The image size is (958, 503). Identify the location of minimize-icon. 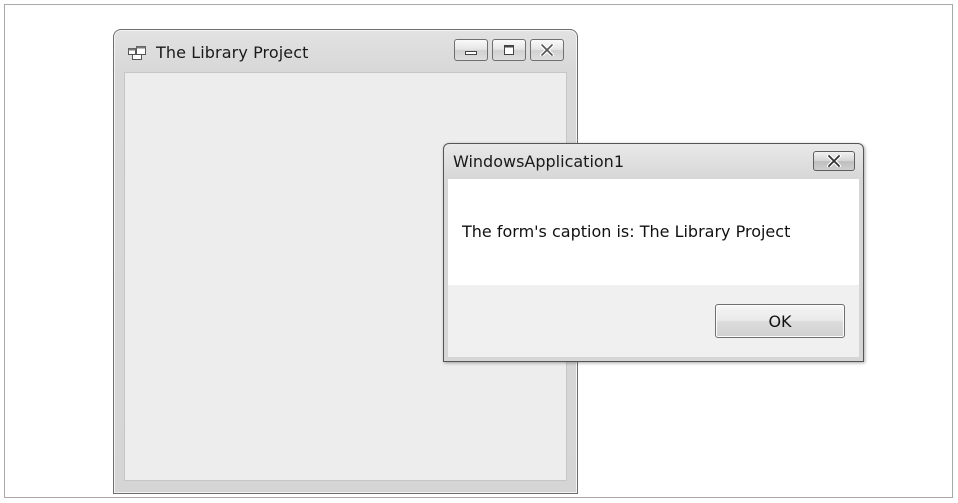
(471, 50).